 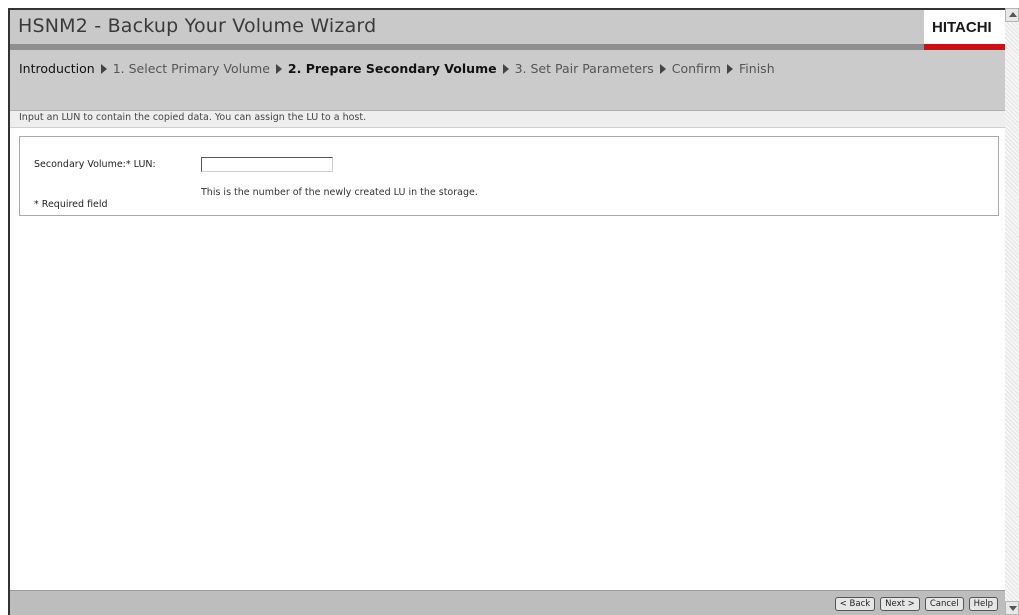 What do you see at coordinates (696, 68) in the screenshot?
I see `step-confirm: Confirm` at bounding box center [696, 68].